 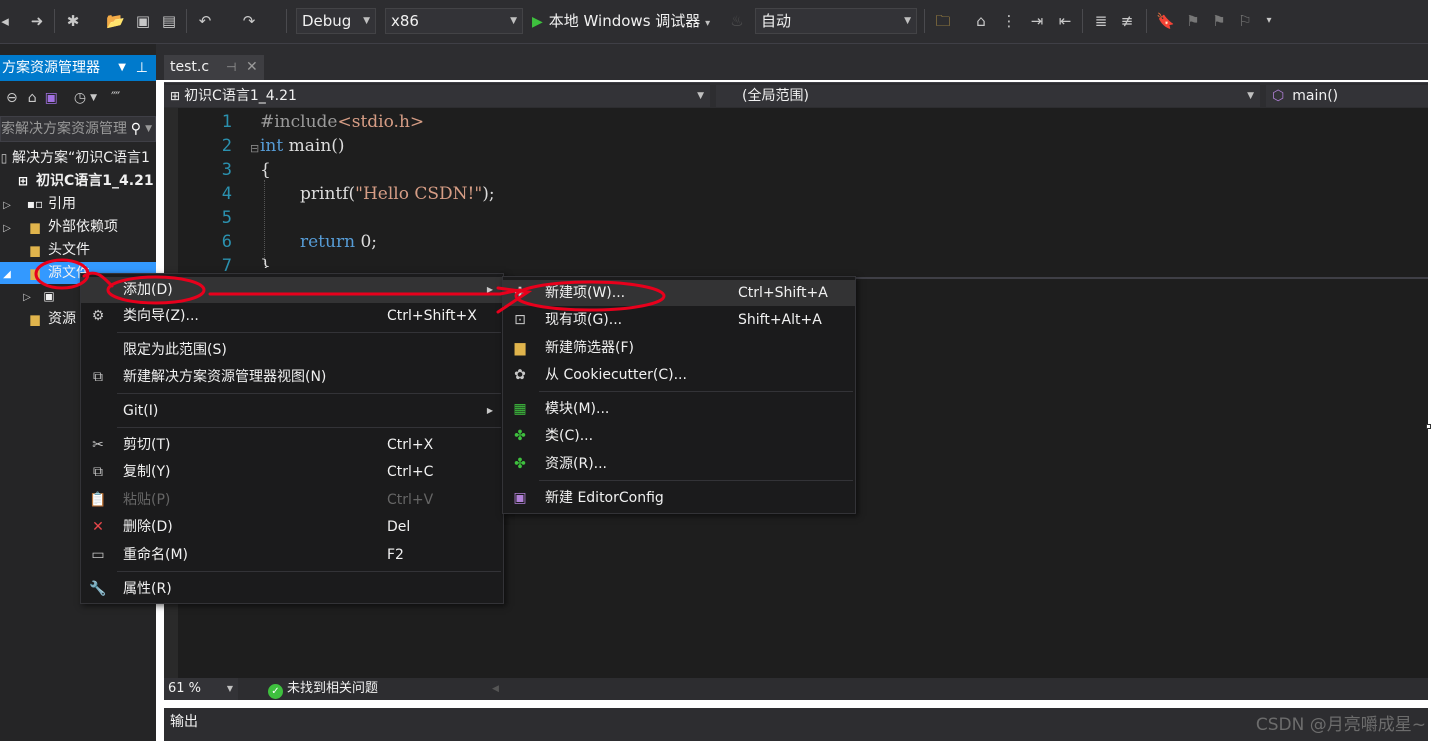 I want to click on menu-item-class-wizard: ⚙ 类向导(Z)... Ctrl+Shift+X, so click(x=292, y=316).